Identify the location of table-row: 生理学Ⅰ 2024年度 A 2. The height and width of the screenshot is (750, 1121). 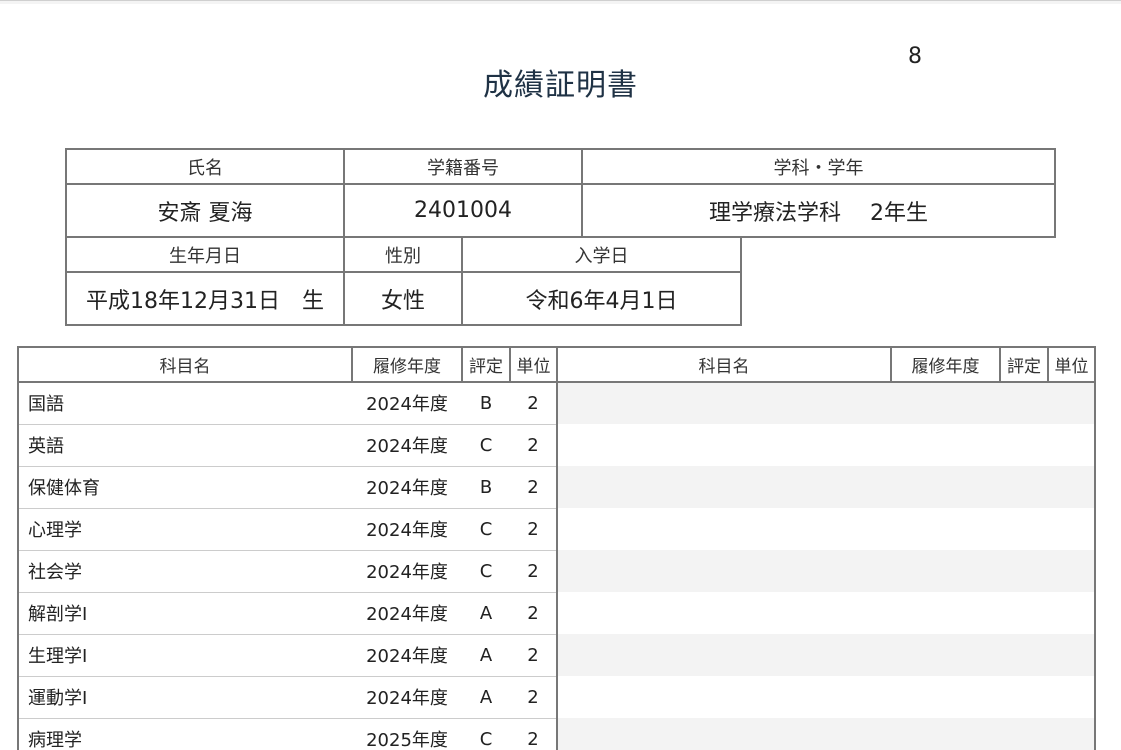
(556, 655).